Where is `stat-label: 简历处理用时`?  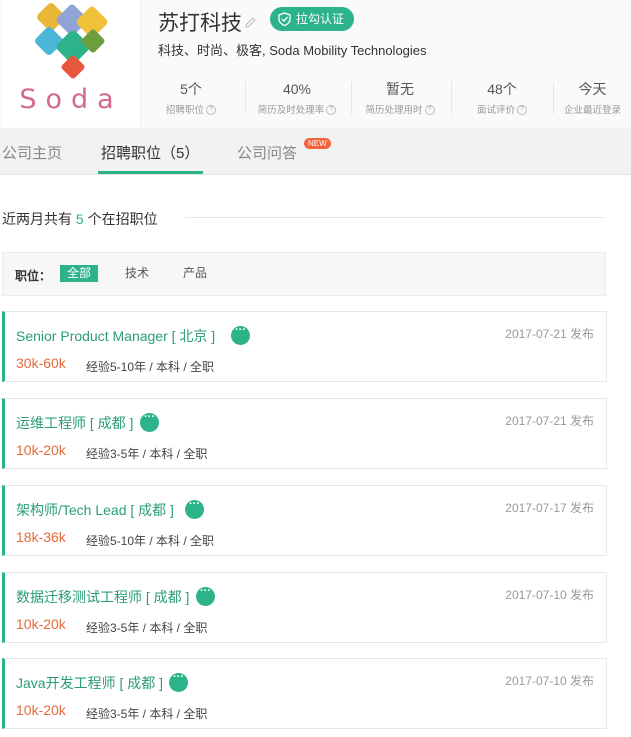 stat-label: 简历处理用时 is located at coordinates (394, 110).